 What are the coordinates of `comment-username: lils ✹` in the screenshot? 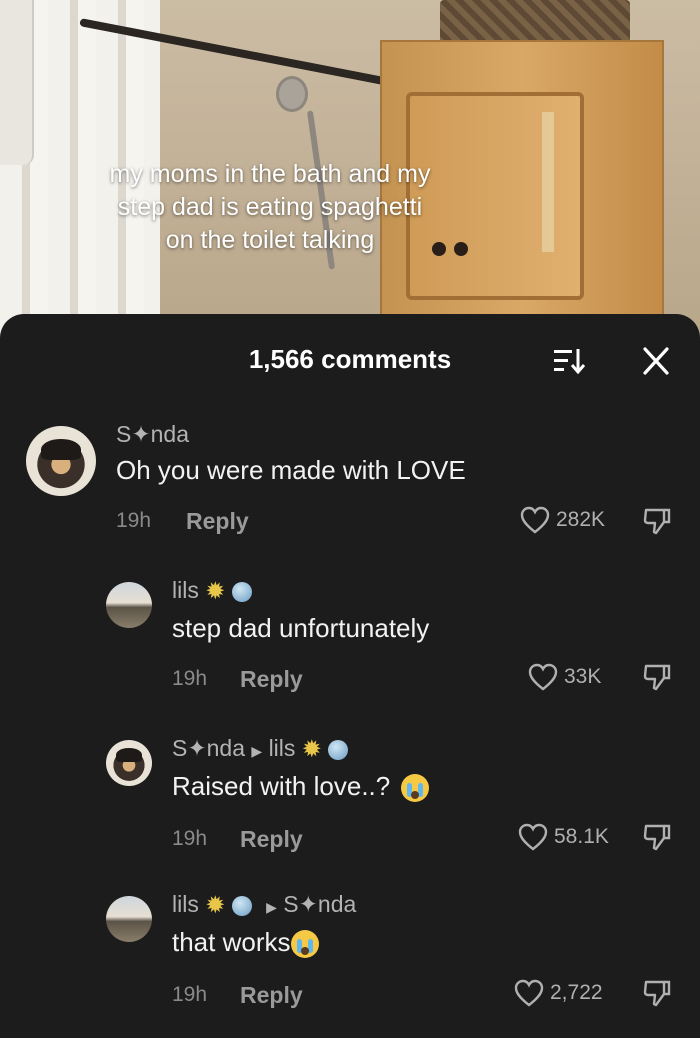 It's located at (212, 591).